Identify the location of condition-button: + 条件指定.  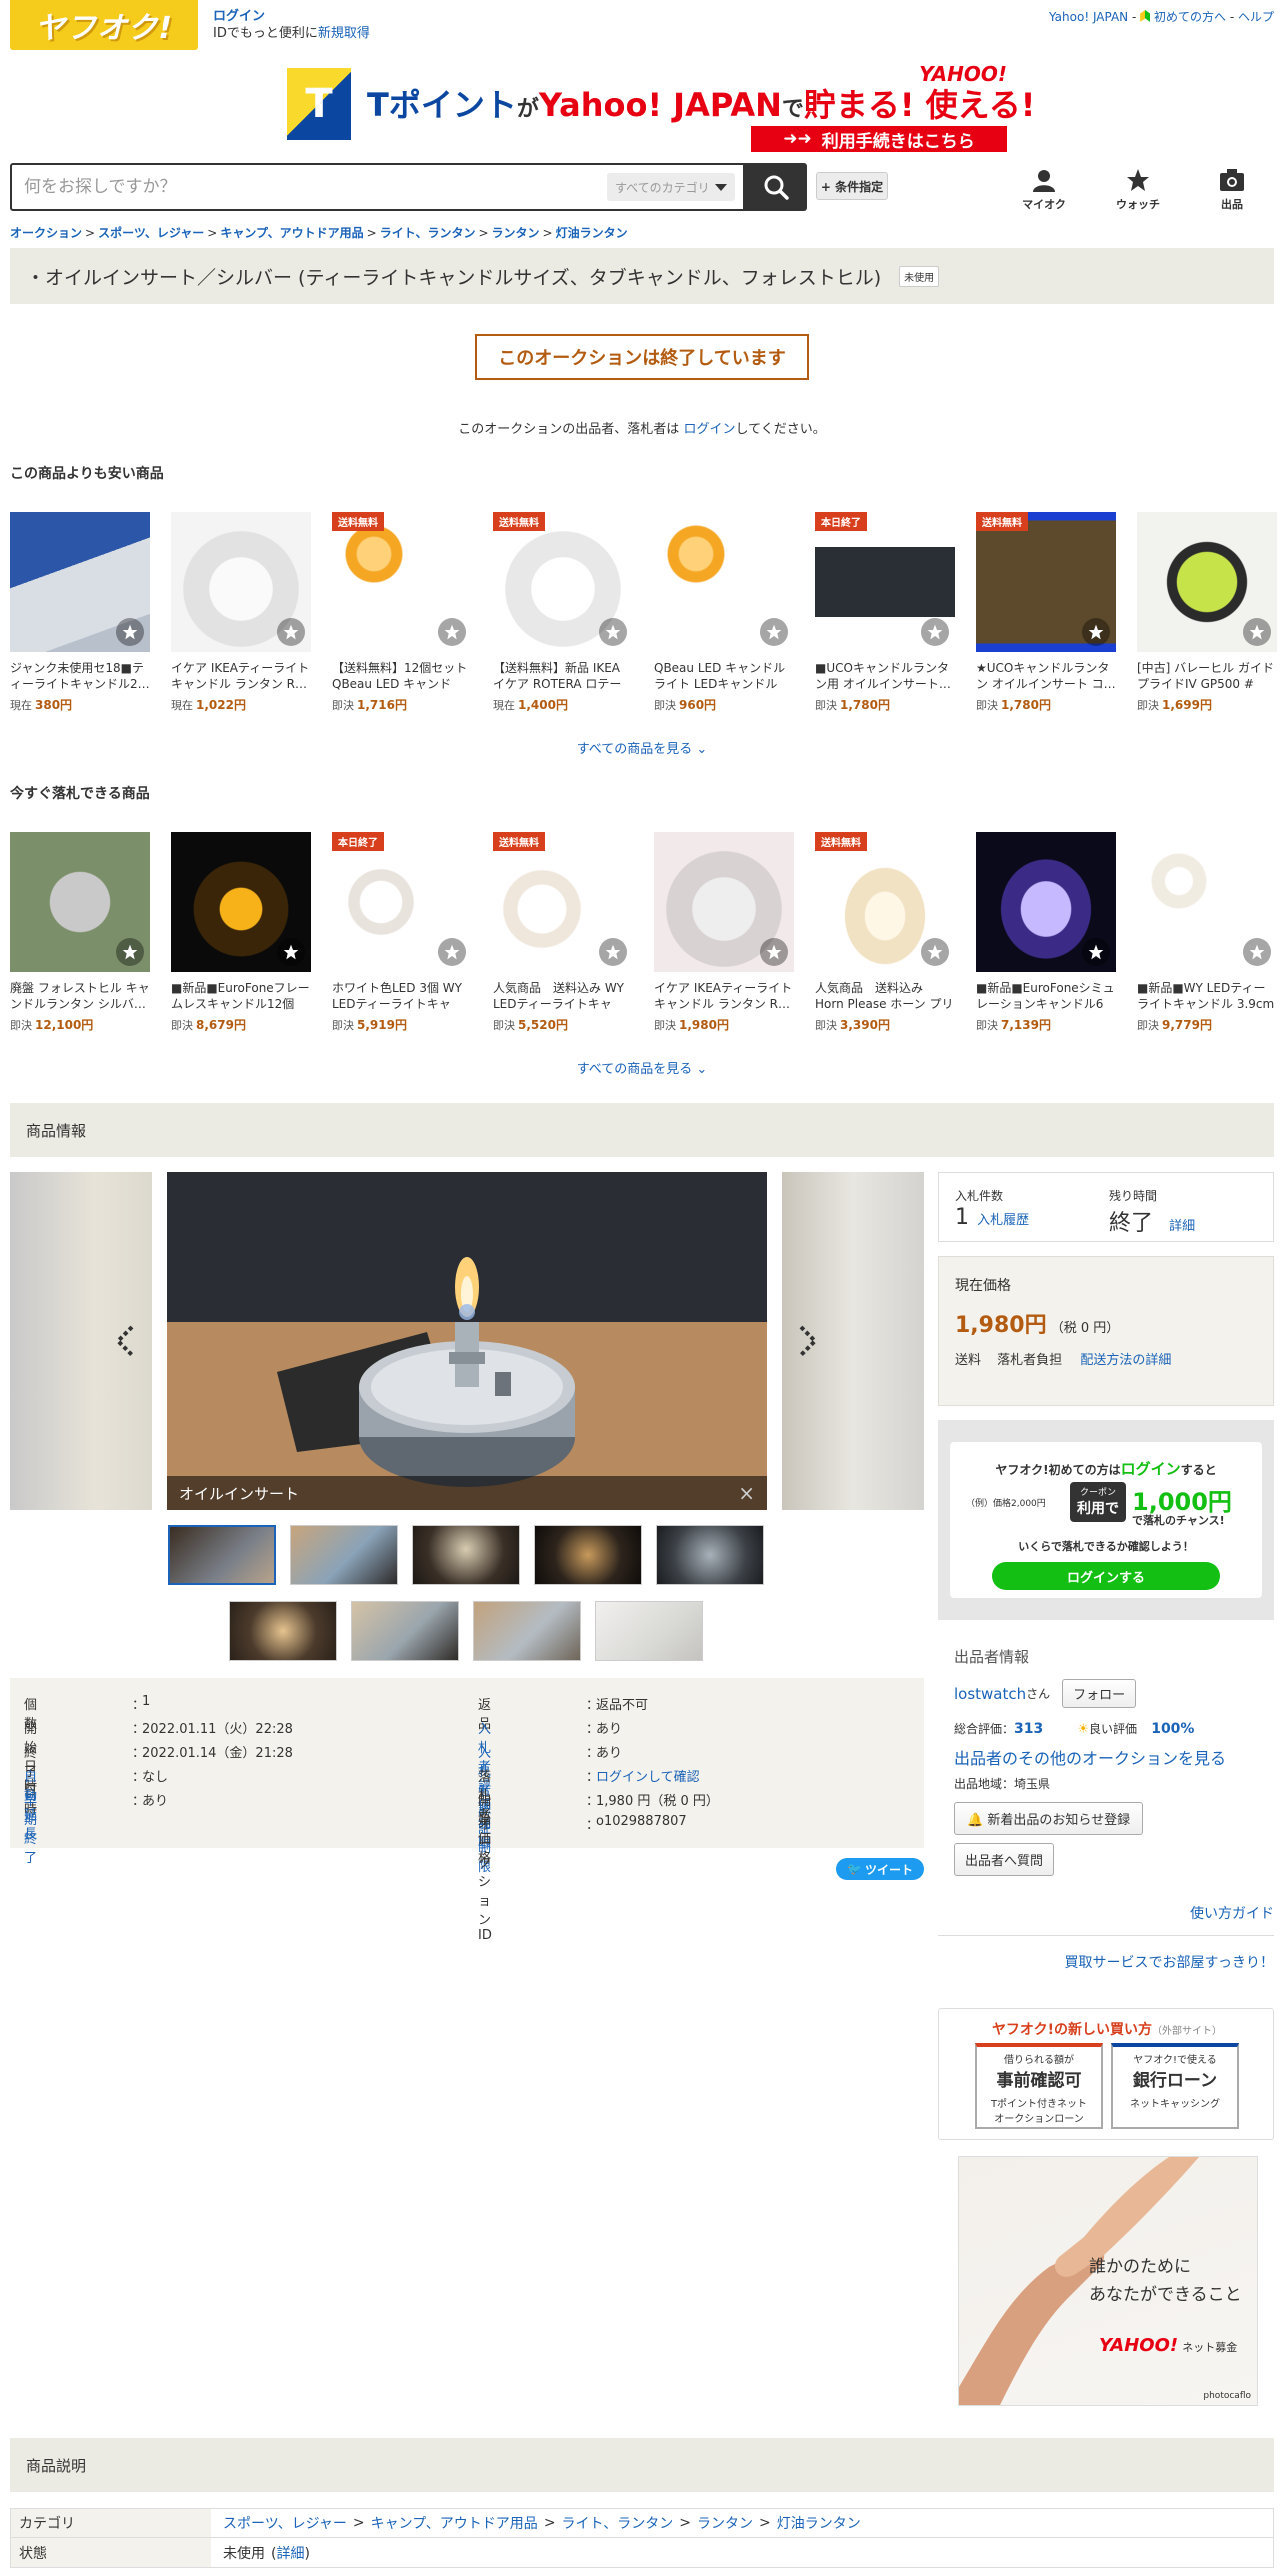
(852, 186).